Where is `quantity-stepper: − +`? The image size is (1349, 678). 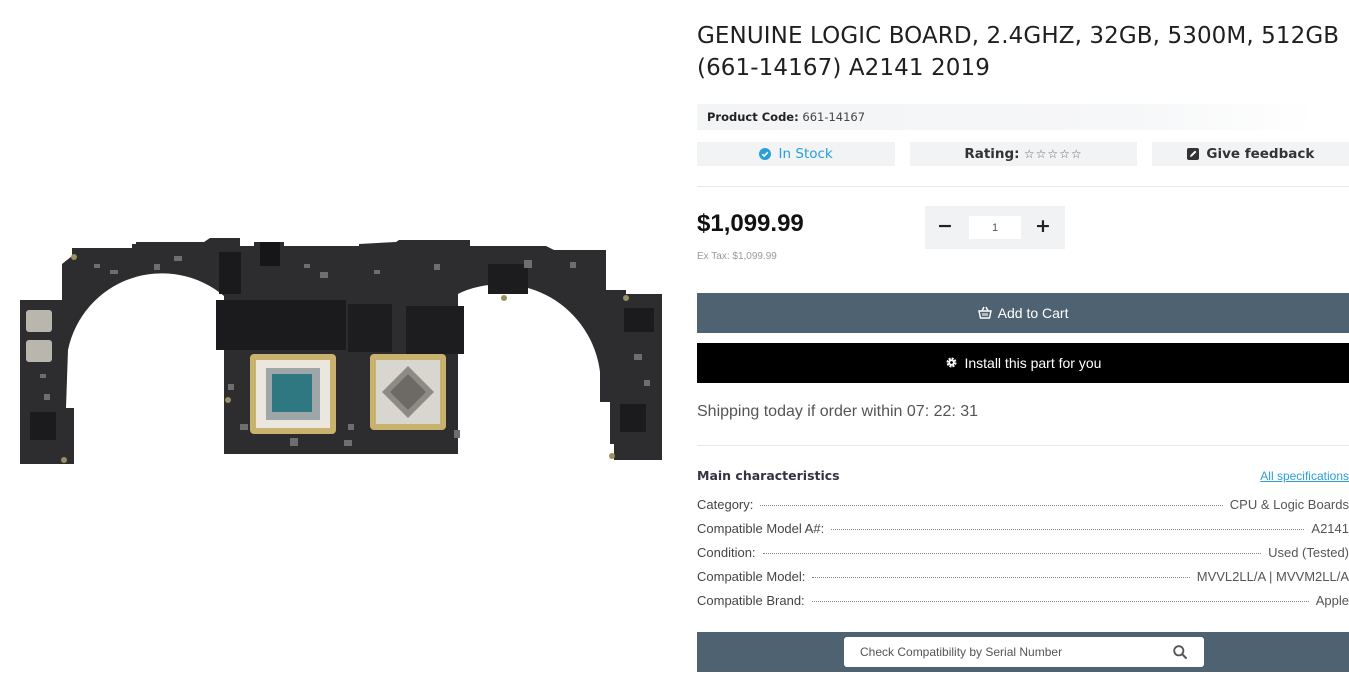
quantity-stepper: − + is located at coordinates (995, 227).